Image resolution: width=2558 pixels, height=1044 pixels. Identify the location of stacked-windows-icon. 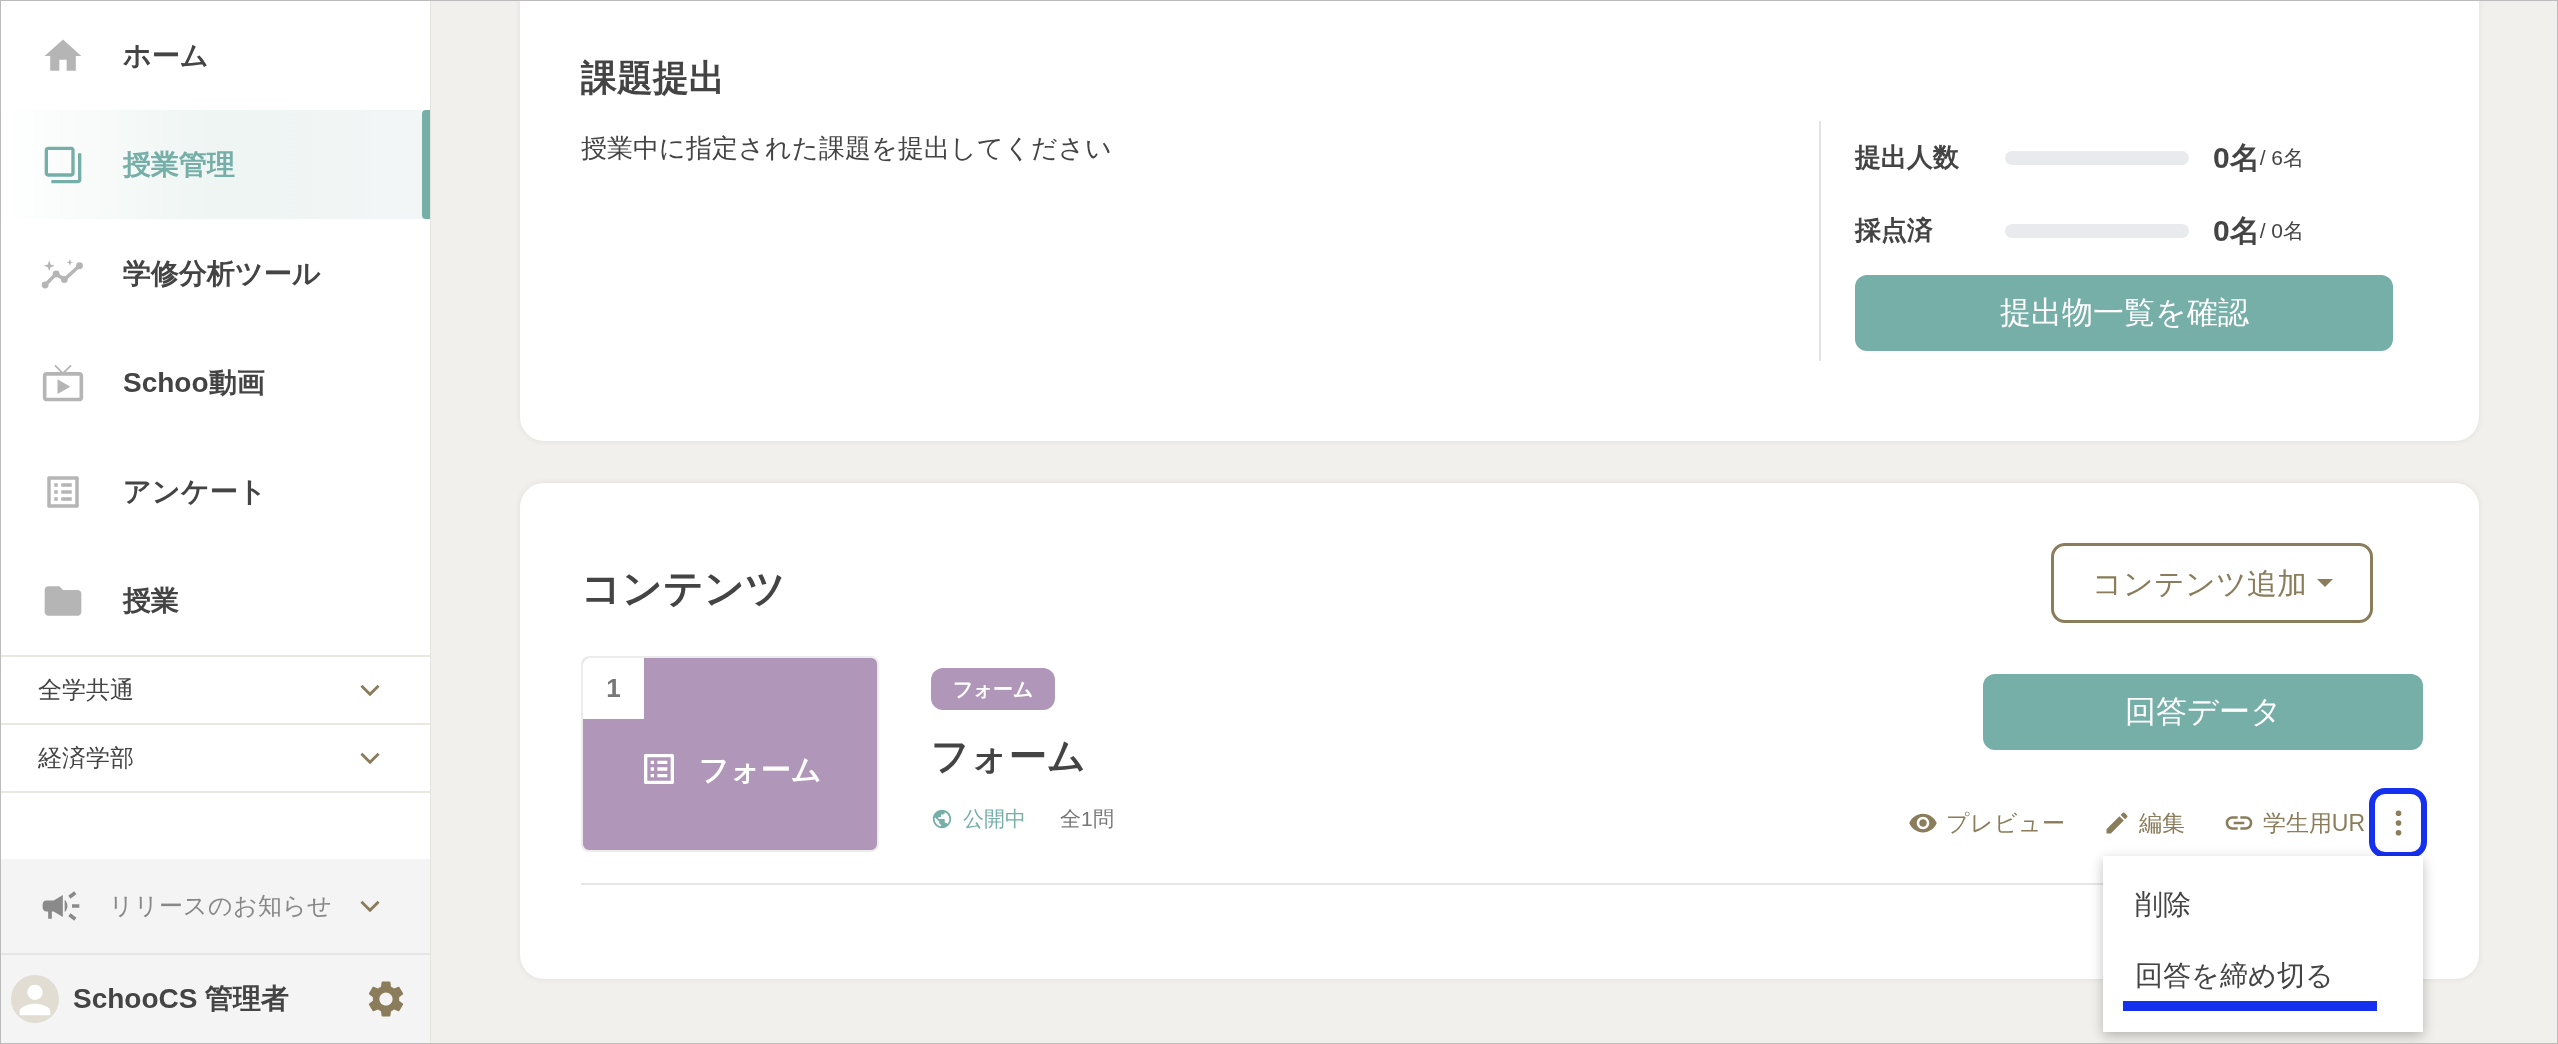
(63, 164).